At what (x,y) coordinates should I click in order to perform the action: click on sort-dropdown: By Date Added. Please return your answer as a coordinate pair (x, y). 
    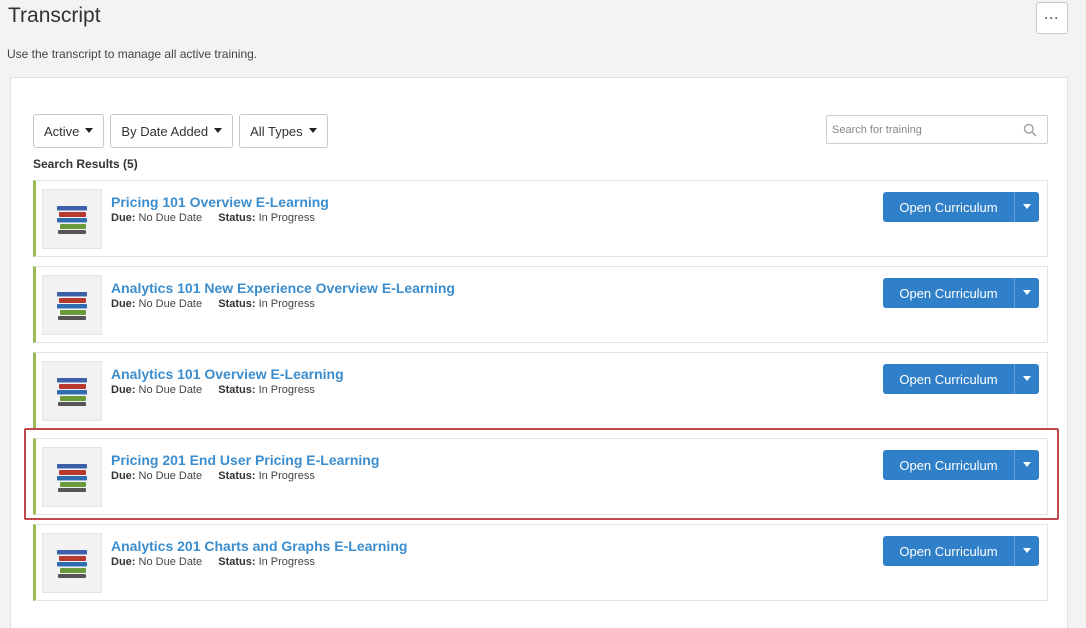
    Looking at the image, I should click on (172, 131).